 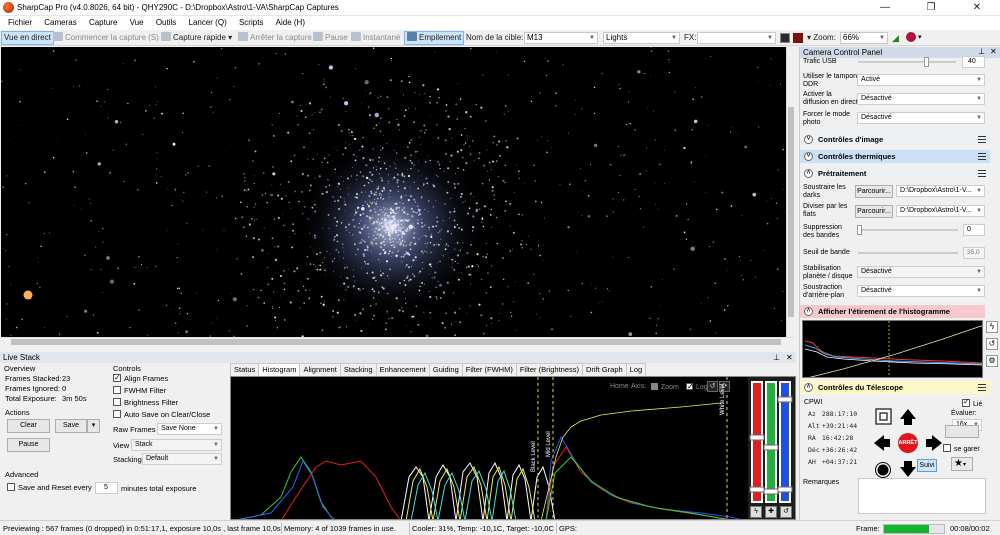 What do you see at coordinates (908, 443) in the screenshot?
I see `stop-slew-button: ARRÊT` at bounding box center [908, 443].